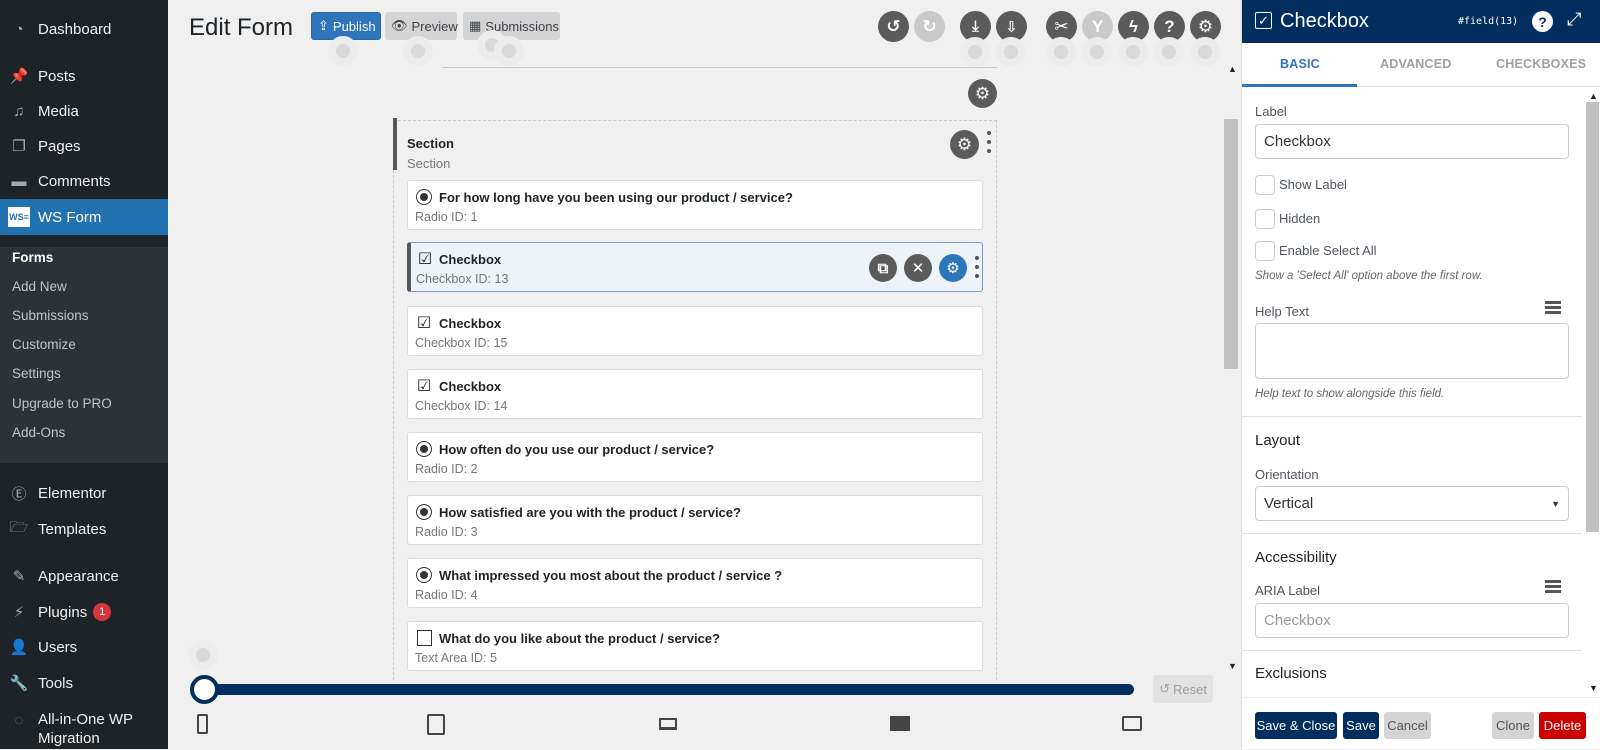 The width and height of the screenshot is (1600, 750). What do you see at coordinates (1412, 503) in the screenshot?
I see `orientation-select: Vertical ▼` at bounding box center [1412, 503].